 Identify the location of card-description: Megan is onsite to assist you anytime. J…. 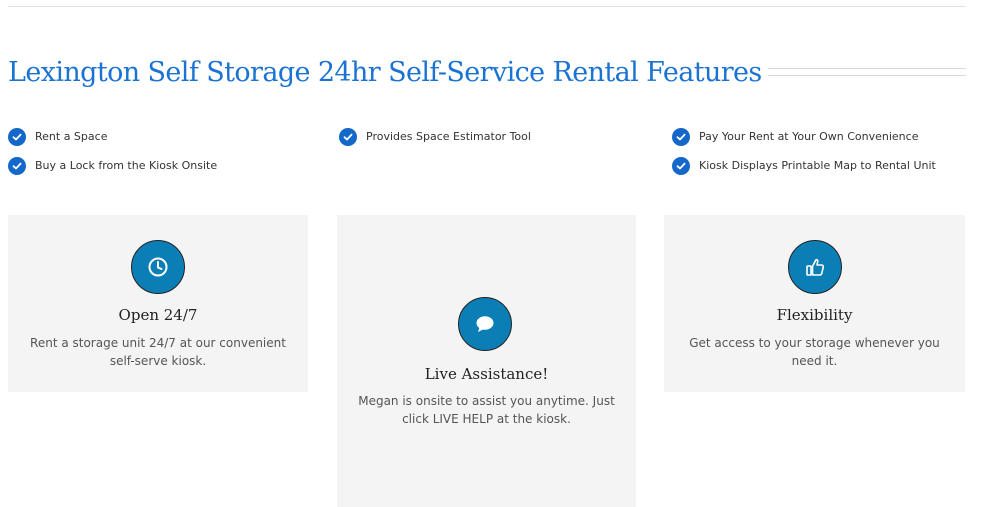
(486, 410).